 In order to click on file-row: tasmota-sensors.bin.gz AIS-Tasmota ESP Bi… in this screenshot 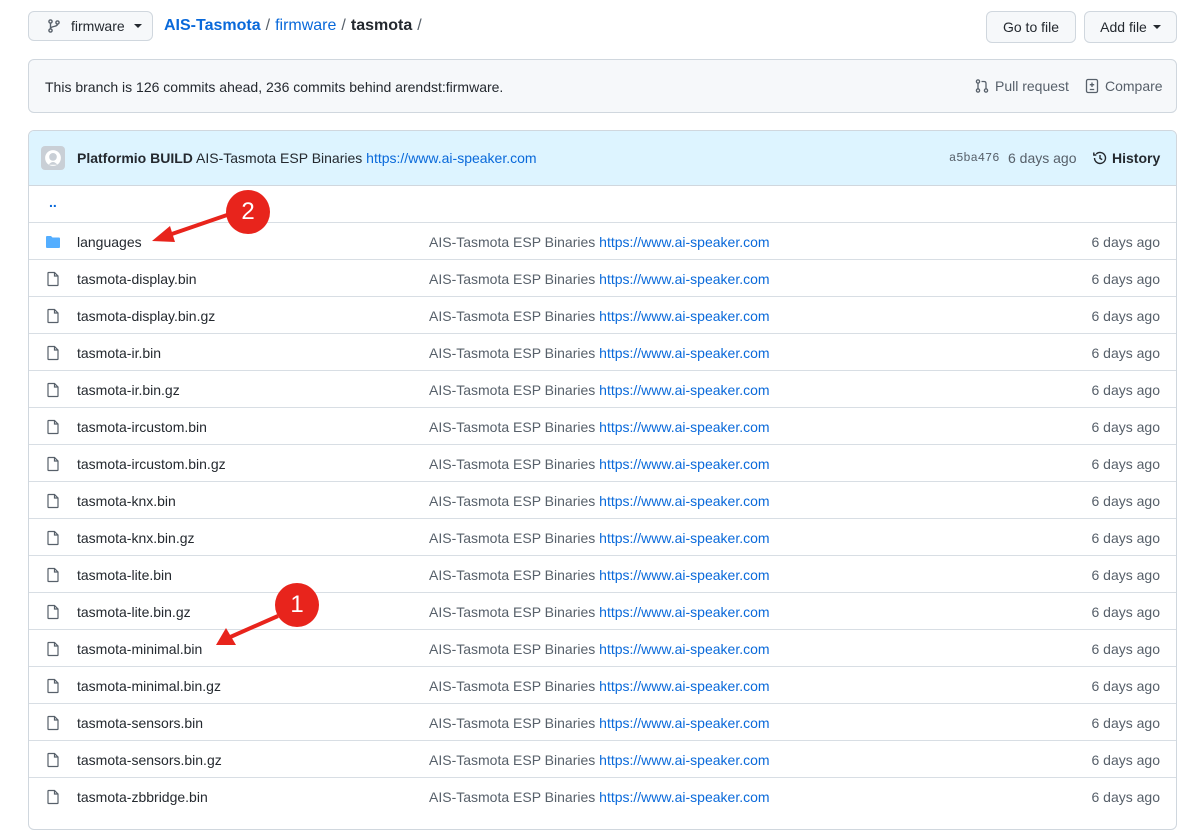, I will do `click(602, 758)`.